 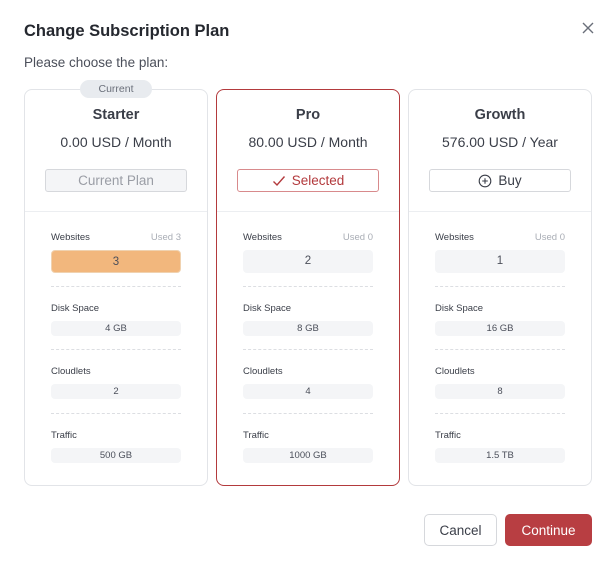 What do you see at coordinates (308, 446) in the screenshot?
I see `resource-traffic: Traffic 1000 GB` at bounding box center [308, 446].